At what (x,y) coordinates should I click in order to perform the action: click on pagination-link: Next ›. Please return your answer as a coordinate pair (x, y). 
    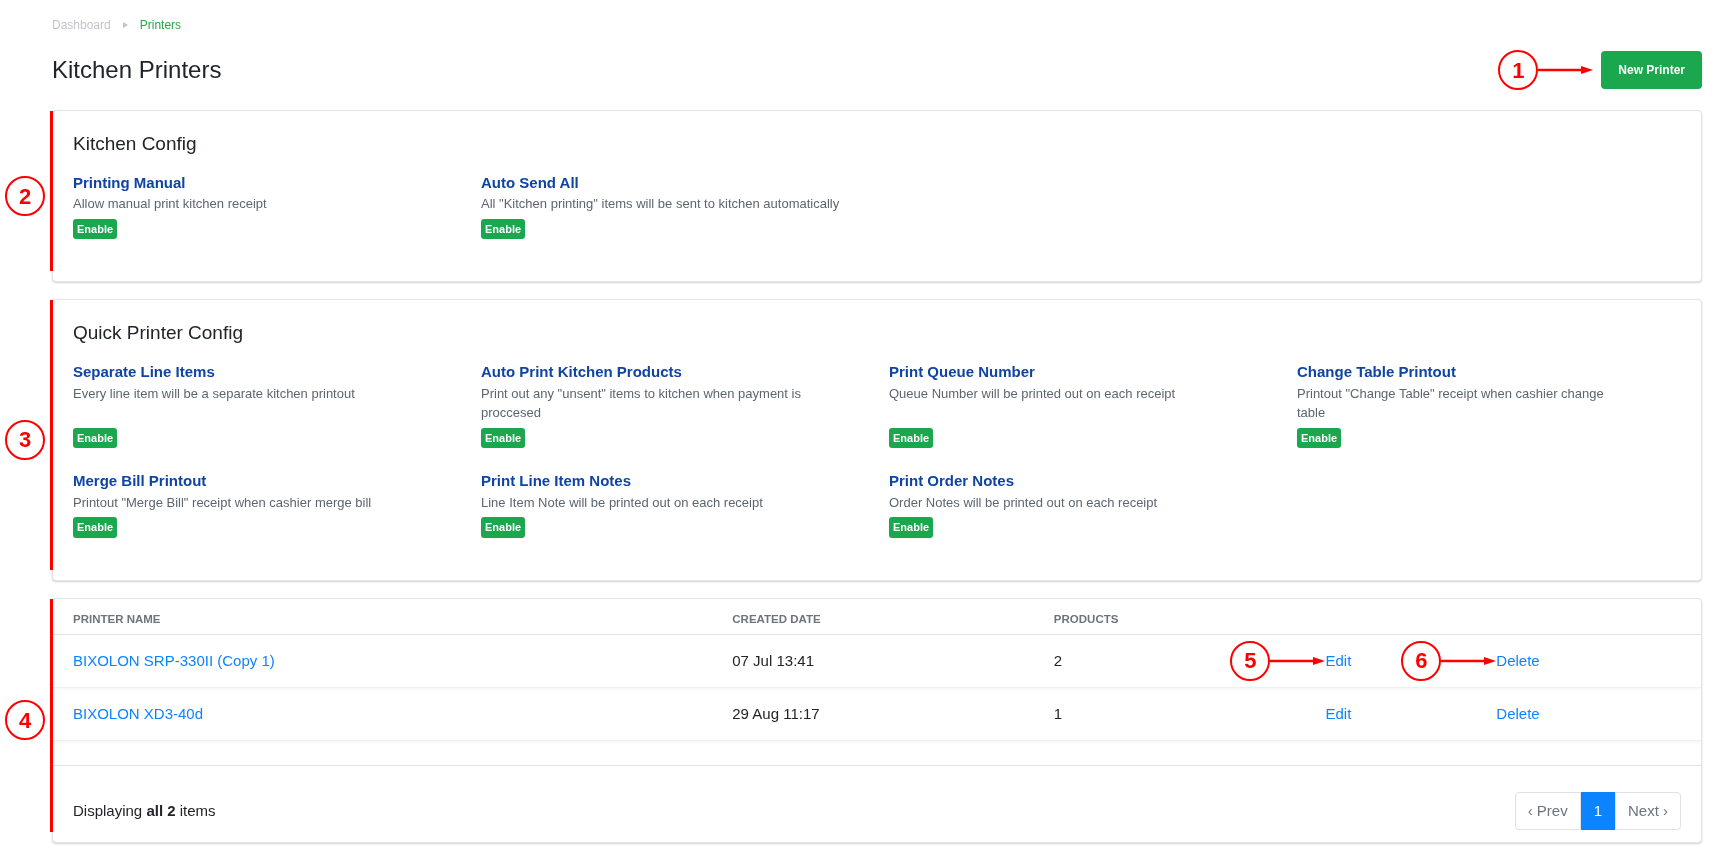
    Looking at the image, I should click on (1648, 811).